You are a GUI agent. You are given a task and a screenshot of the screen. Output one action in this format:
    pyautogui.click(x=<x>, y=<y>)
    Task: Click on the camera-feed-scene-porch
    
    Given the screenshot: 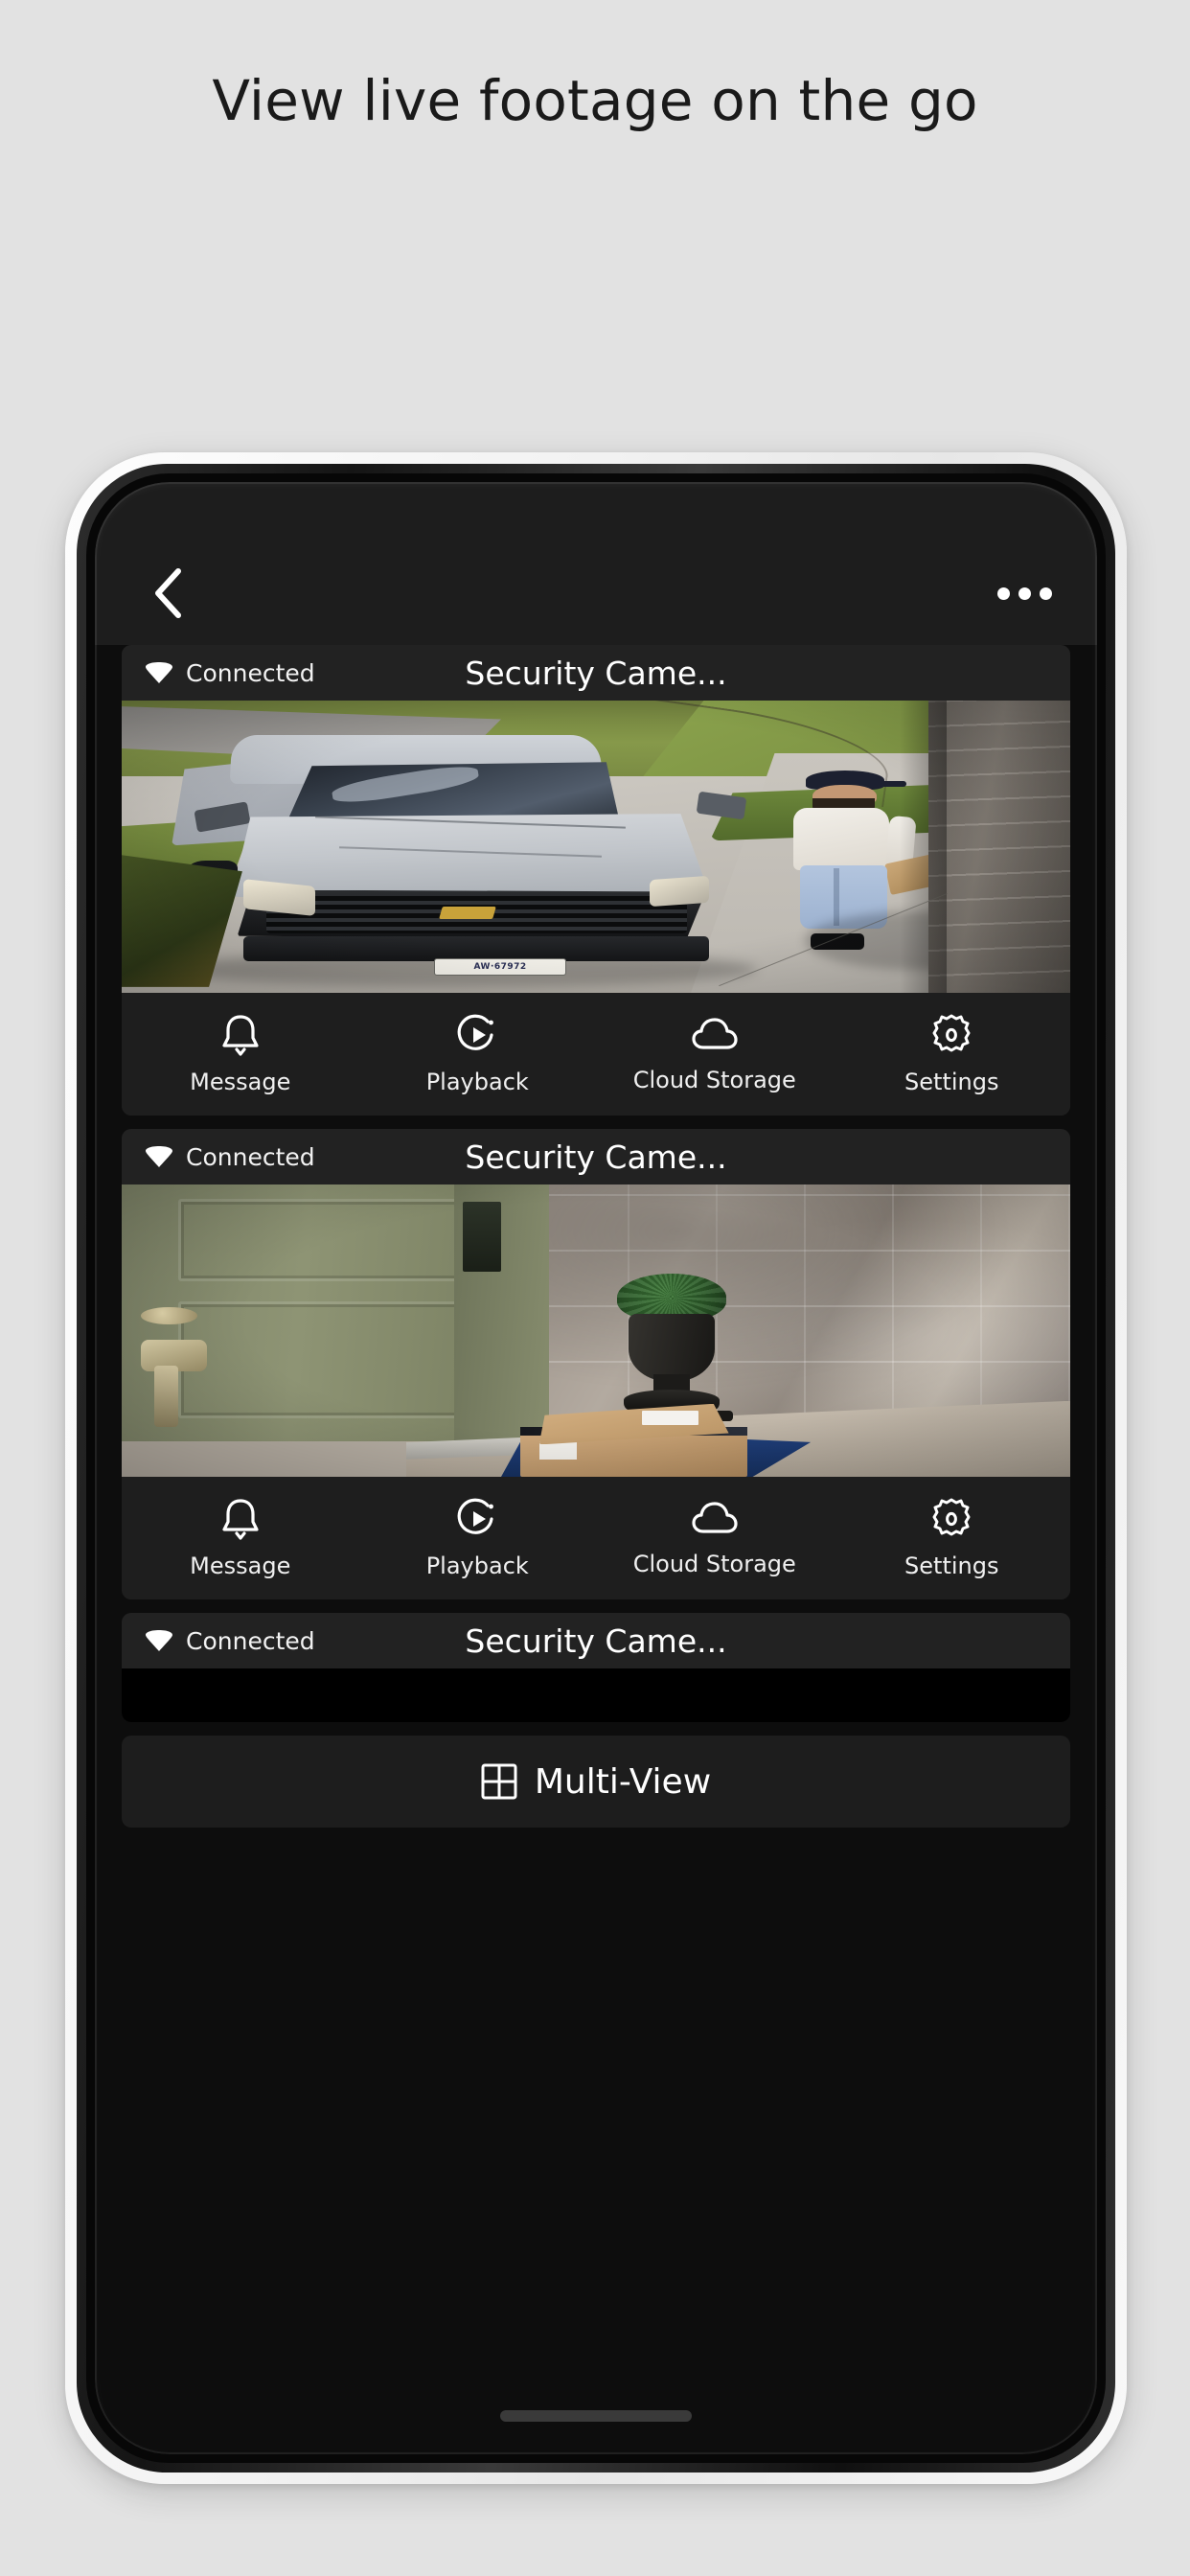 What is the action you would take?
    pyautogui.click(x=596, y=1330)
    